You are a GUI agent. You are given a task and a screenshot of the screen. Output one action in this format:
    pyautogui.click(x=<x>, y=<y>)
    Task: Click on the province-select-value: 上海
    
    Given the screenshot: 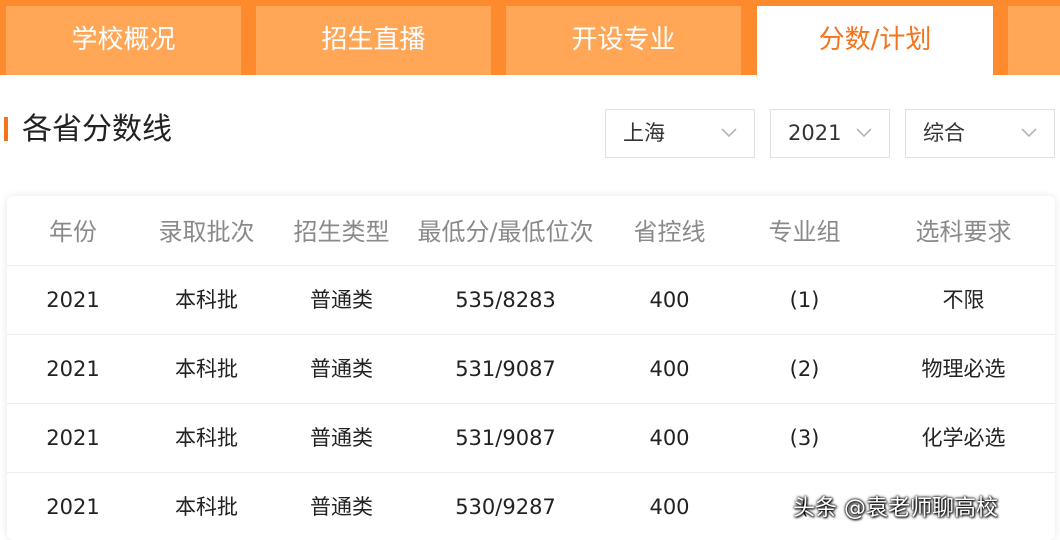 What is the action you would take?
    pyautogui.click(x=644, y=133)
    